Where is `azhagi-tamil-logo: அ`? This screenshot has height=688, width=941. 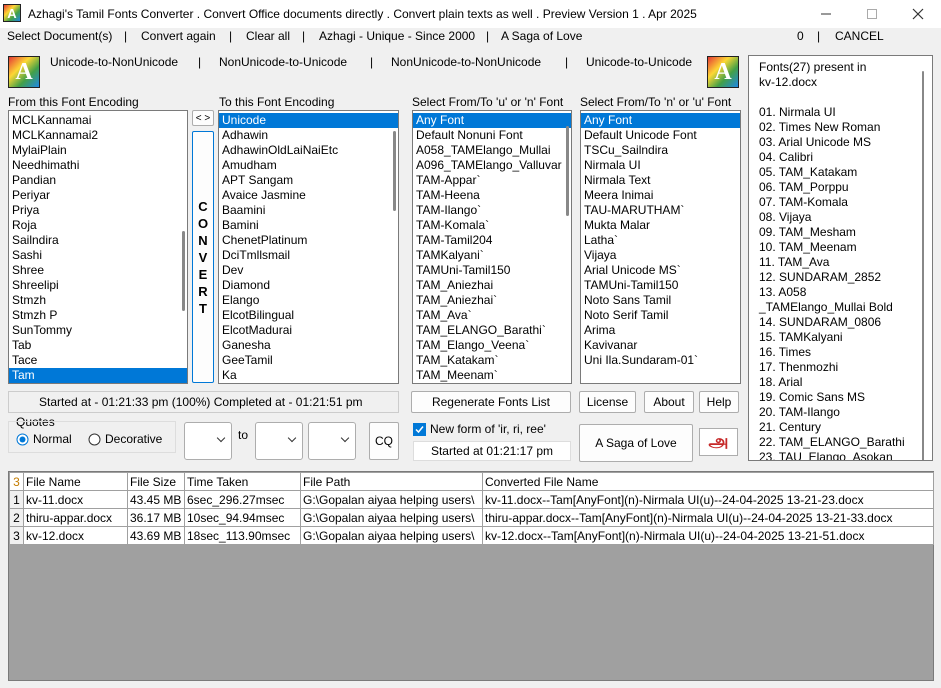
azhagi-tamil-logo: அ is located at coordinates (718, 442).